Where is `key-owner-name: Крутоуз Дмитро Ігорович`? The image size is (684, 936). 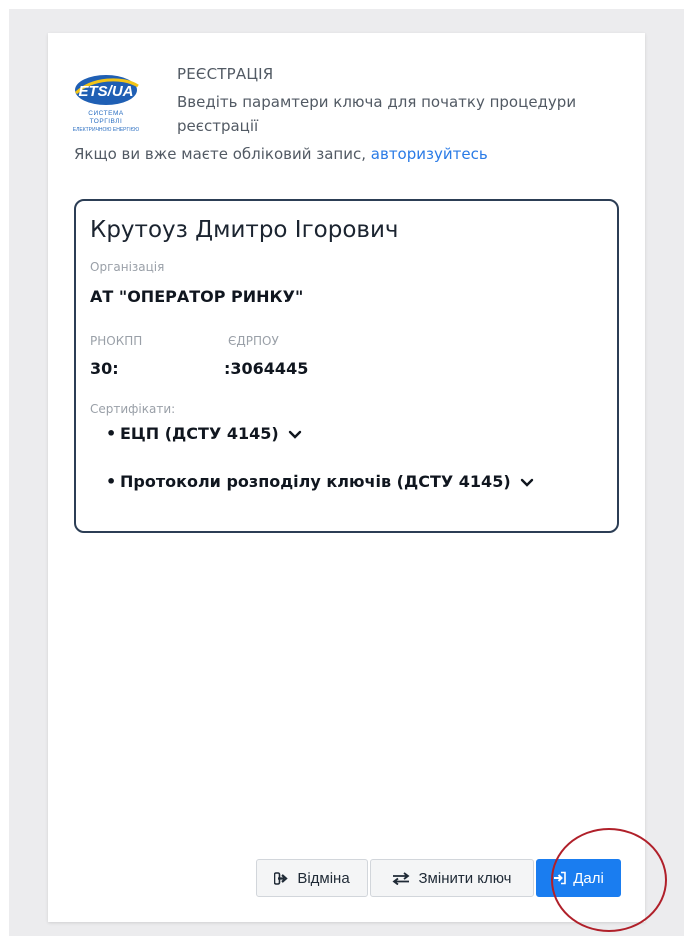
key-owner-name: Крутоуз Дмитро Ігорович is located at coordinates (244, 230).